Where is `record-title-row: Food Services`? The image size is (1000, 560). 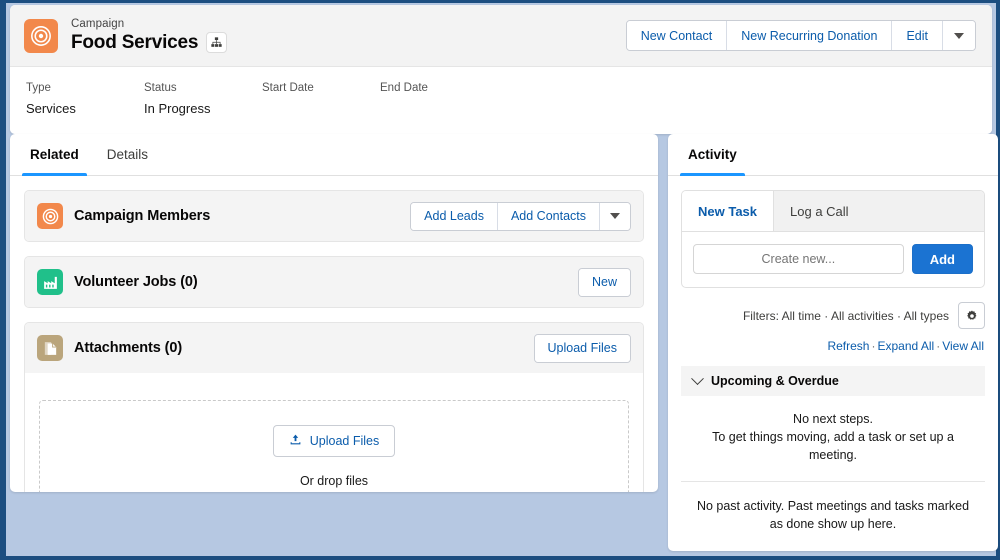 record-title-row: Food Services is located at coordinates (149, 43).